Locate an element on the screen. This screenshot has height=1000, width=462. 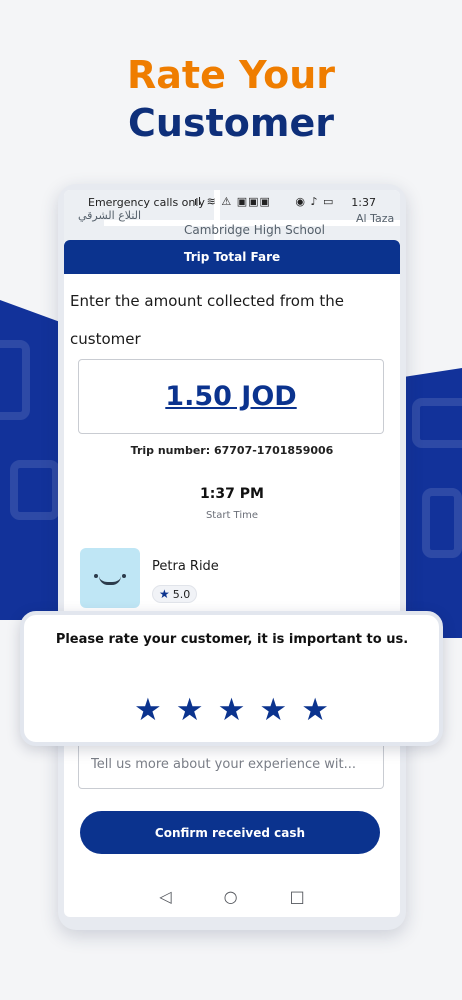
home-nav-icon: ○ is located at coordinates (231, 896).